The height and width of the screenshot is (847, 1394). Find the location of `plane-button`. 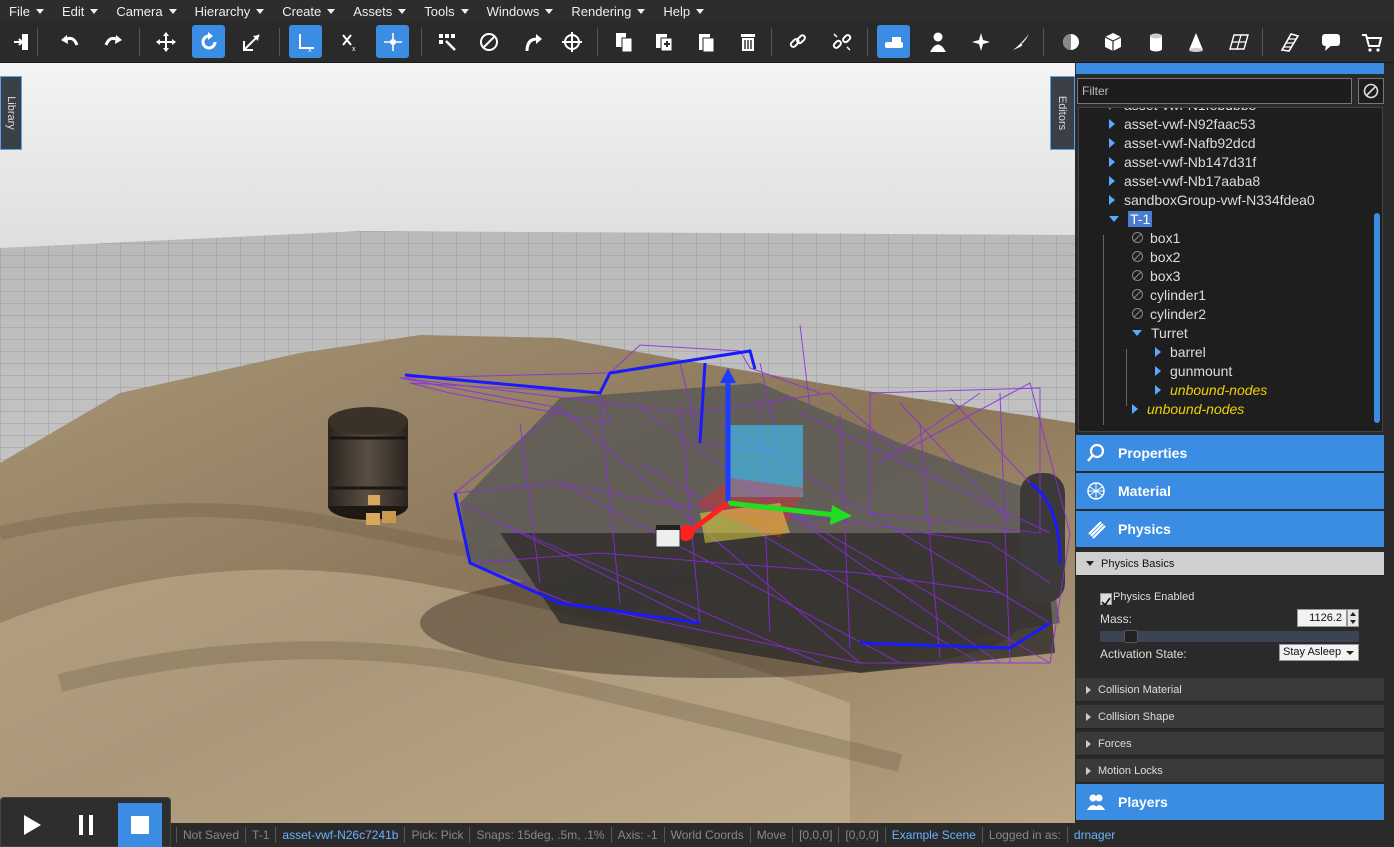

plane-button is located at coordinates (1238, 41).